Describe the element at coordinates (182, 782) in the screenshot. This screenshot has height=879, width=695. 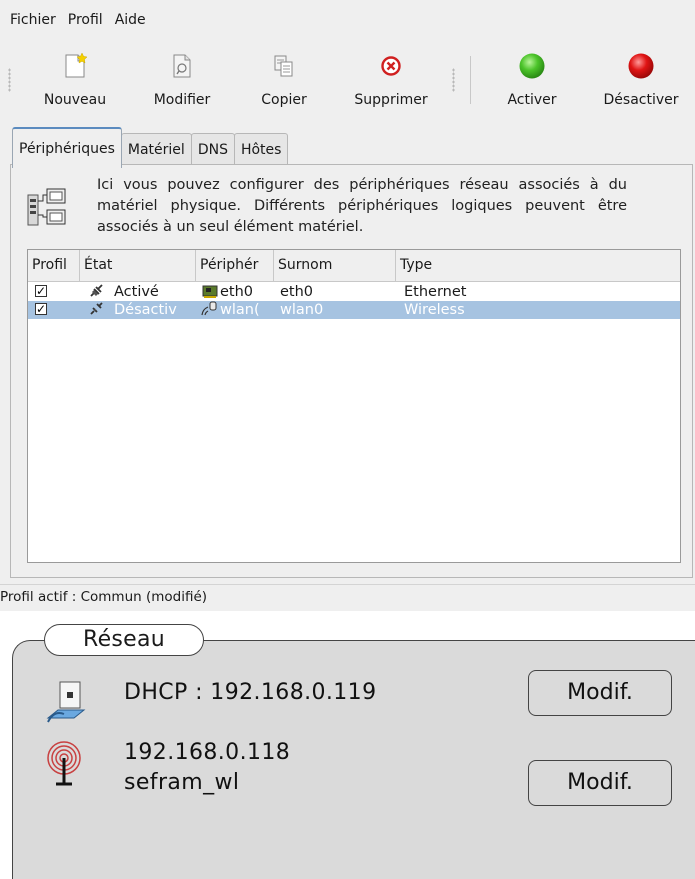
I see `wifi-ssid-text: sefram_wl` at that location.